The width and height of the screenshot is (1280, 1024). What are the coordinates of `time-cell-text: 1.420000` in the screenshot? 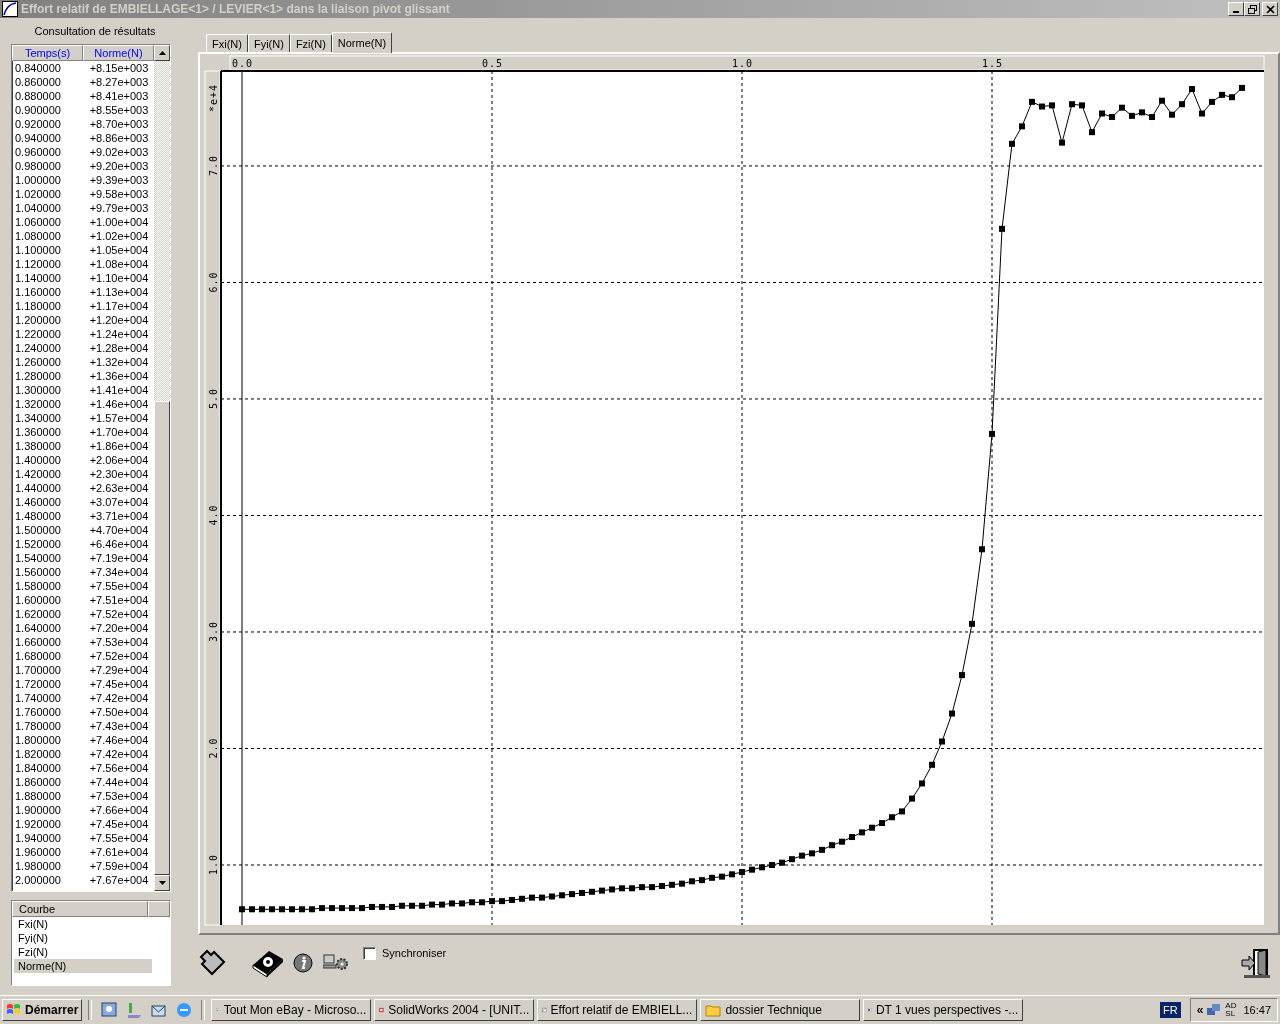 It's located at (38, 474).